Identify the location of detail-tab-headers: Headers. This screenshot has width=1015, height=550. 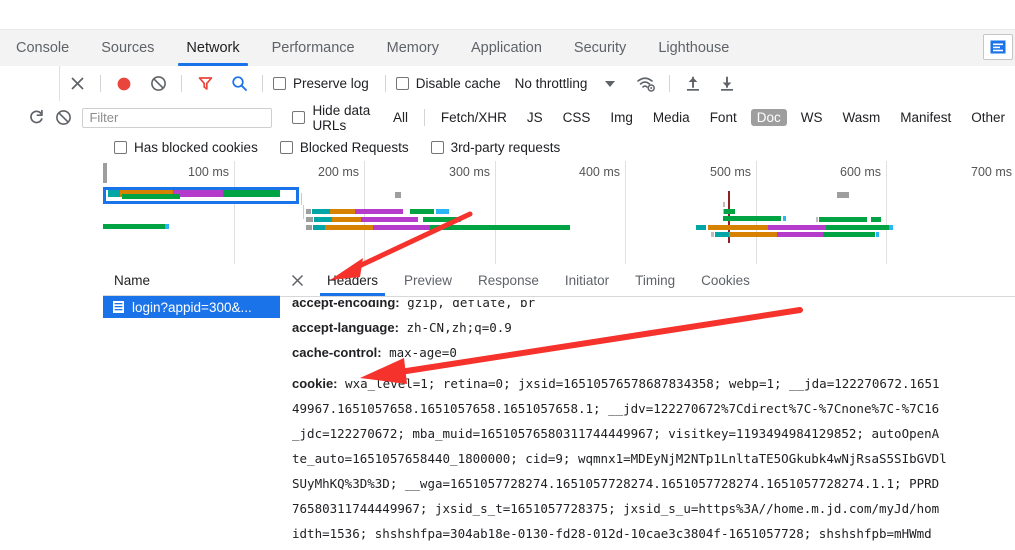
(352, 280).